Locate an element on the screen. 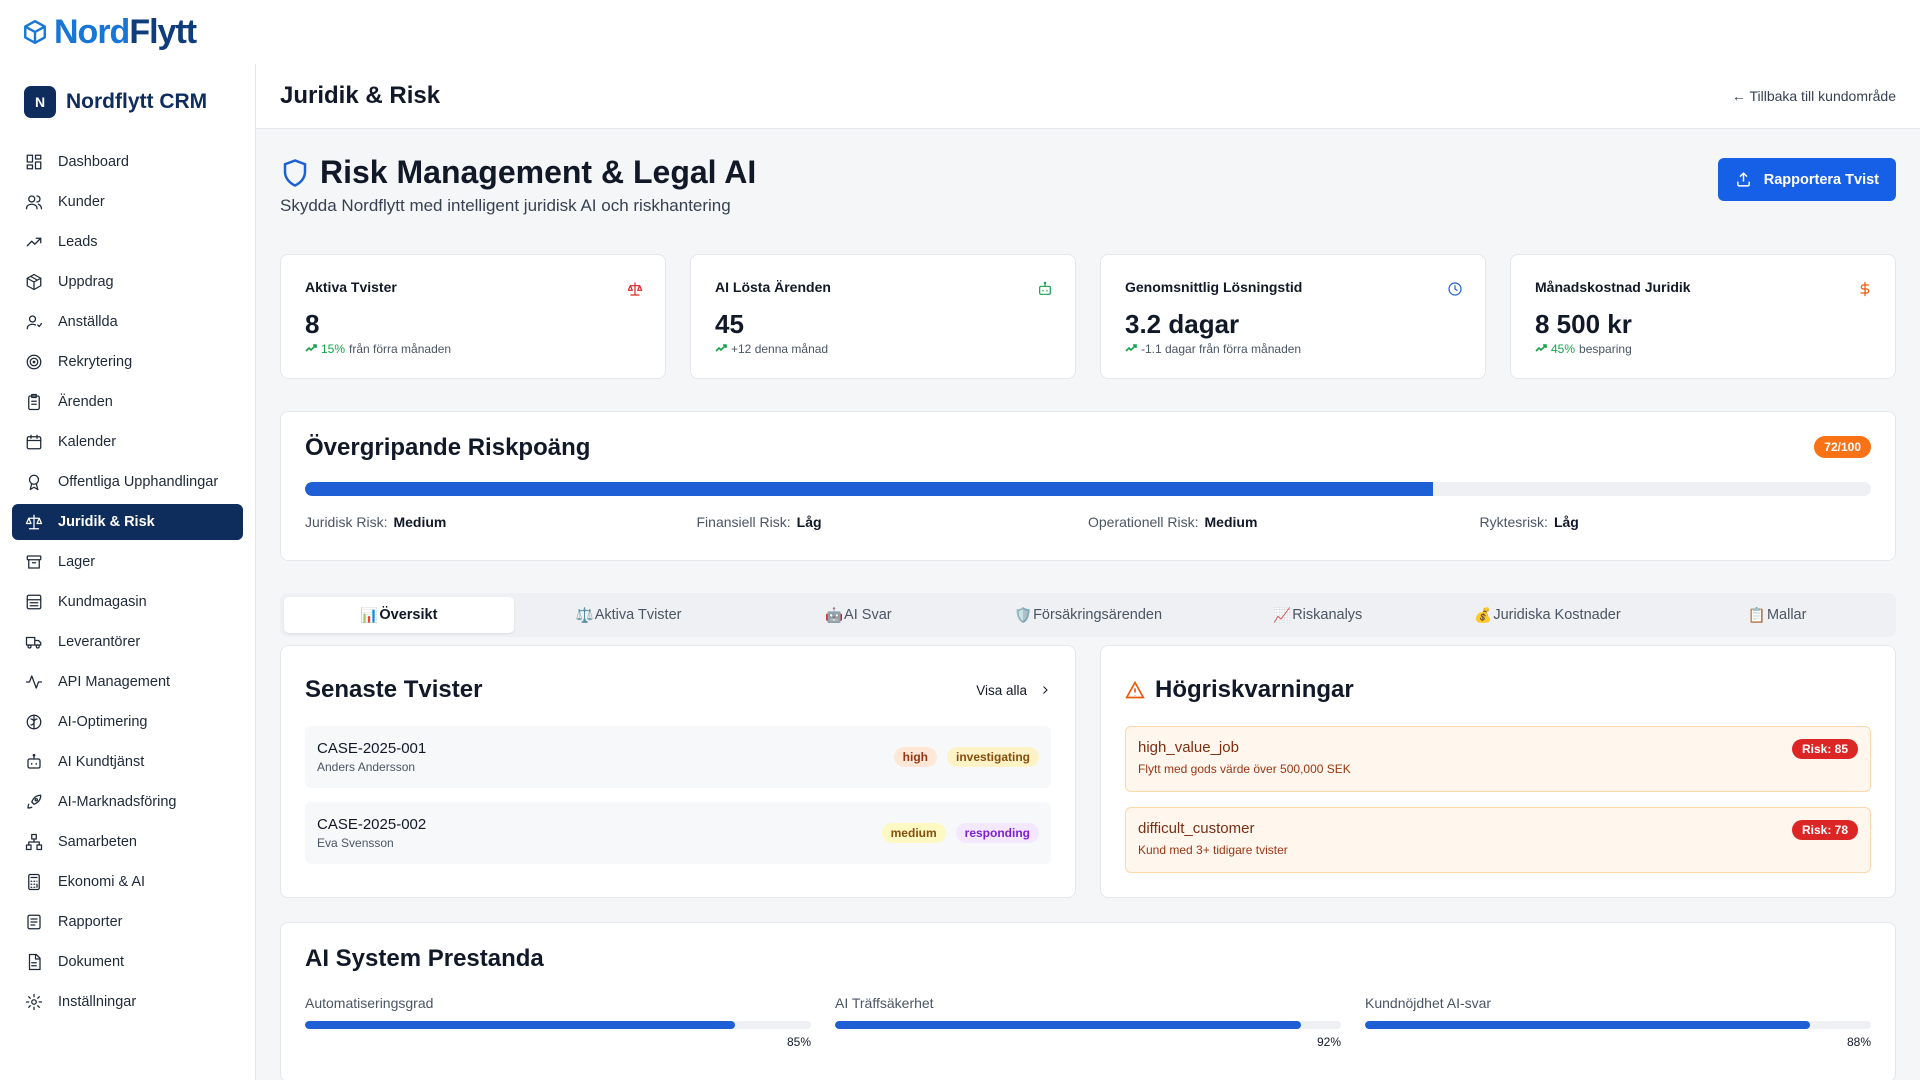 This screenshot has height=1080, width=1920. brand-logo: NordFlytt is located at coordinates (109, 32).